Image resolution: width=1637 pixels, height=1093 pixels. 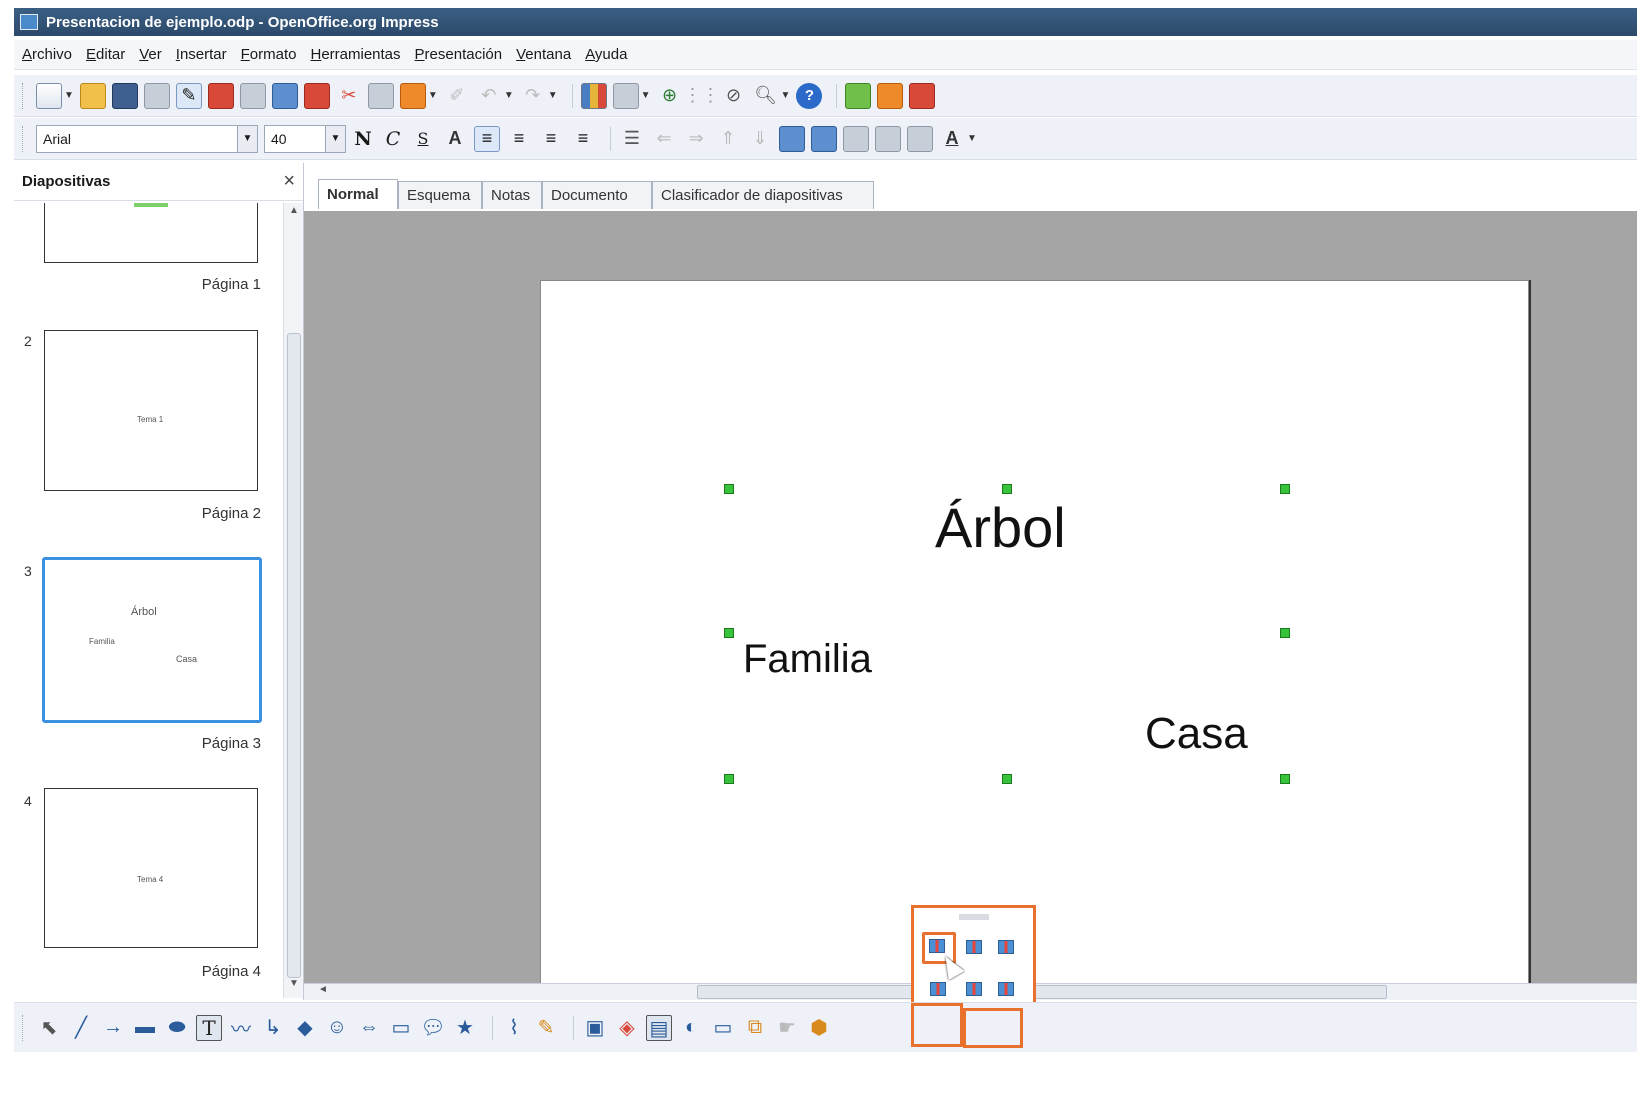 I want to click on toggle-extrusion-icon: ⬢, so click(x=819, y=1028).